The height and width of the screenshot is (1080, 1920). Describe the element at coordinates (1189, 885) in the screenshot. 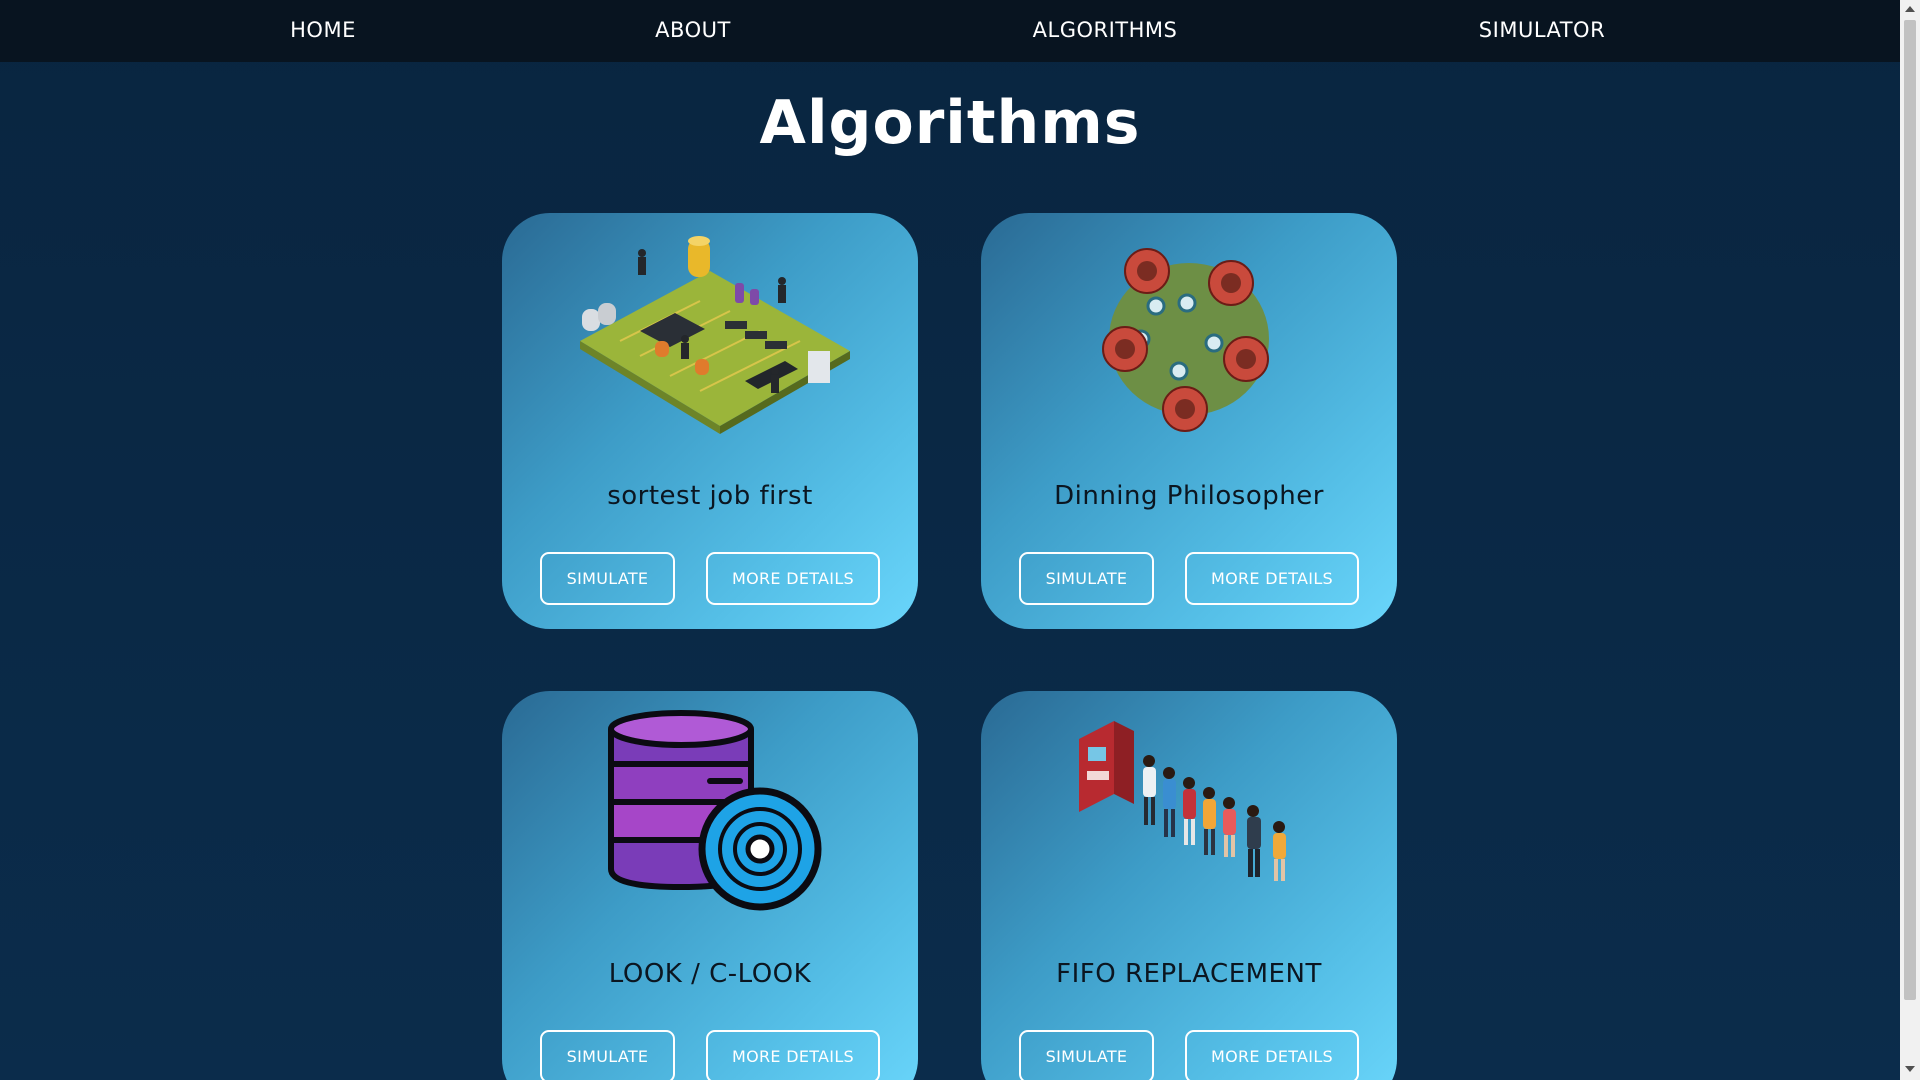

I see `algorithm-card-fifo-replacement: FIFO REPLACEMENT SIMULATE MORE DETAILS` at that location.